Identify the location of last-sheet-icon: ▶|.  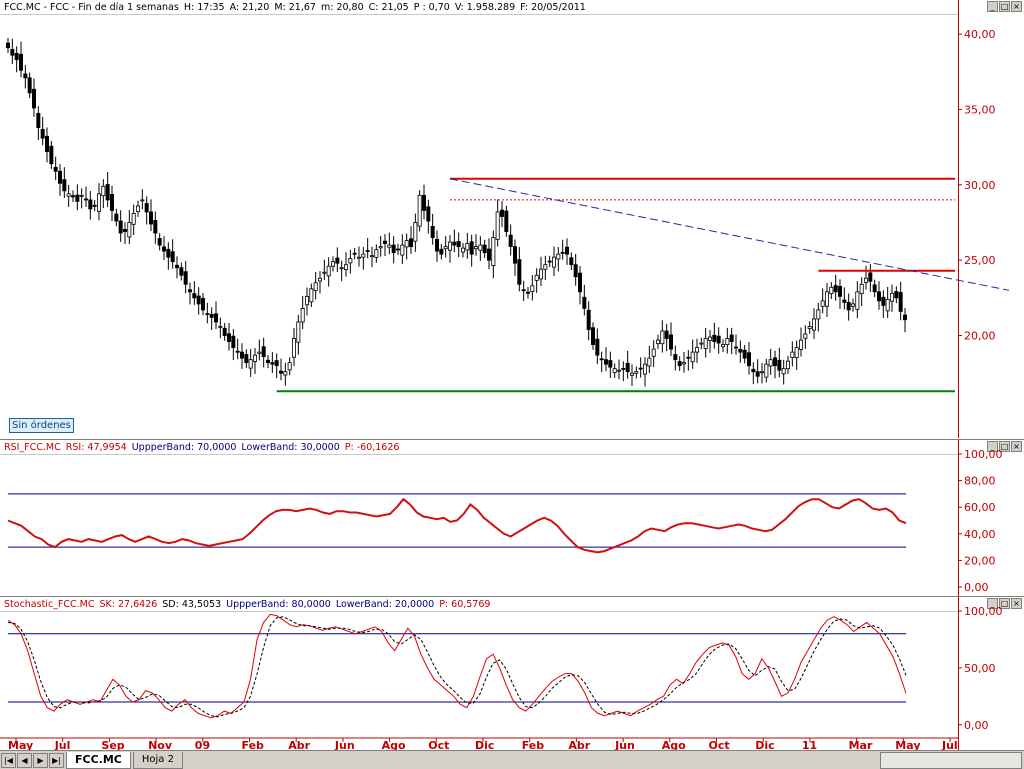
(56, 760).